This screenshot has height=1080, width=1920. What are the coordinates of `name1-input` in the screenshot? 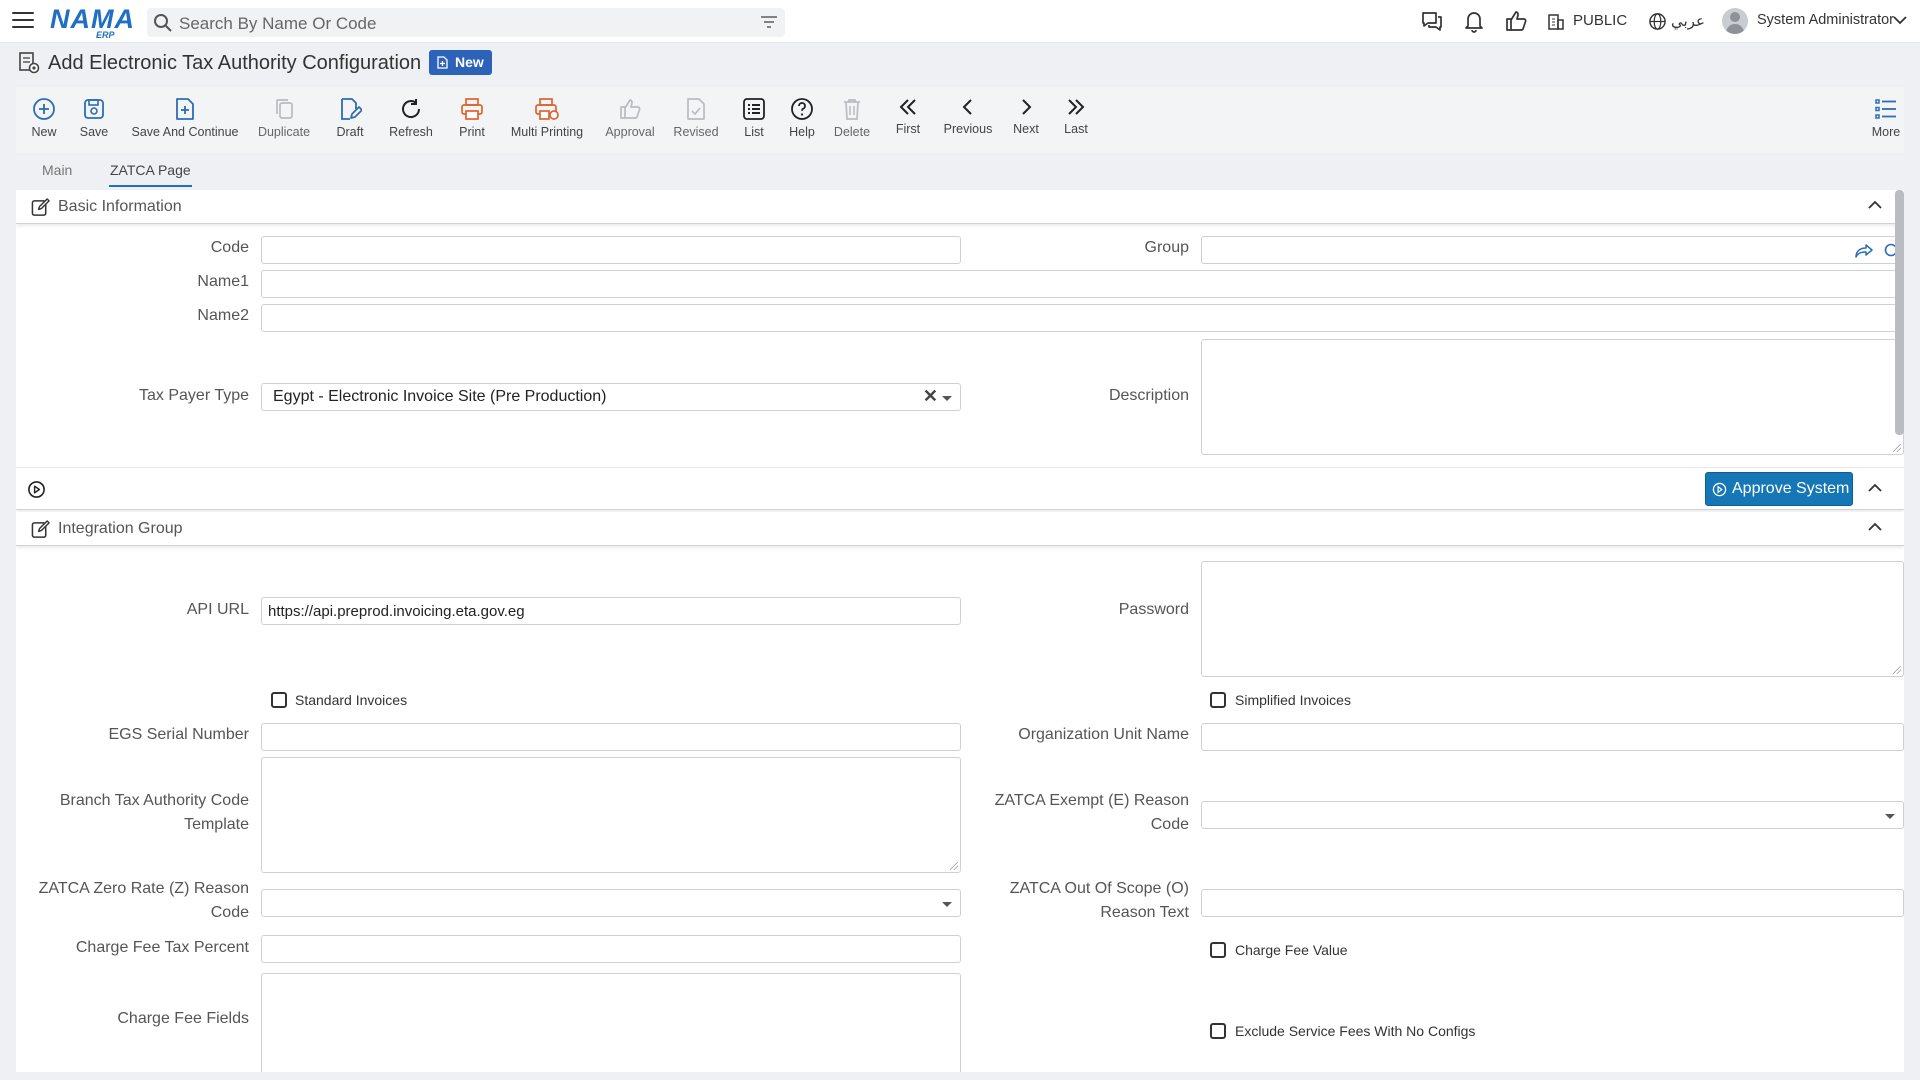 It's located at (1082, 284).